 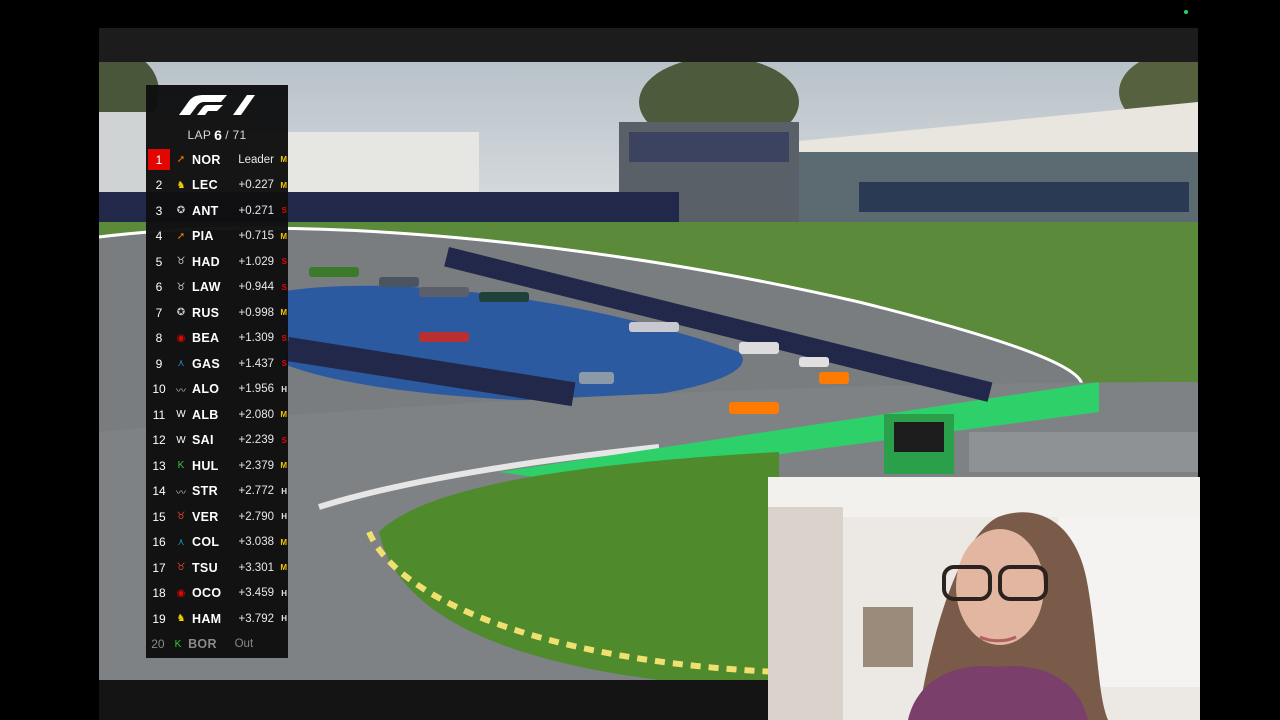 I want to click on timing-row: 2 ♞ LEC +0.227 M, so click(x=217, y=186).